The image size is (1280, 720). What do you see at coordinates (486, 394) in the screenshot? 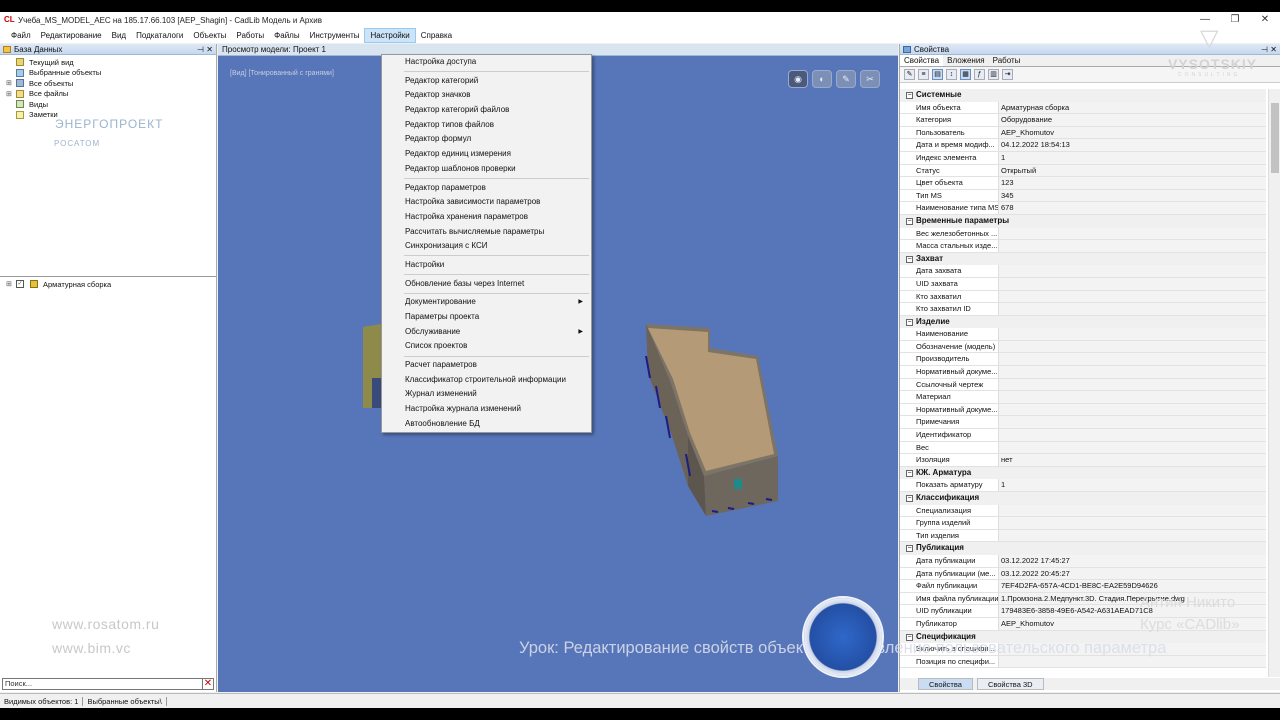
I see `settings-menu-item: Журнал изменений` at bounding box center [486, 394].